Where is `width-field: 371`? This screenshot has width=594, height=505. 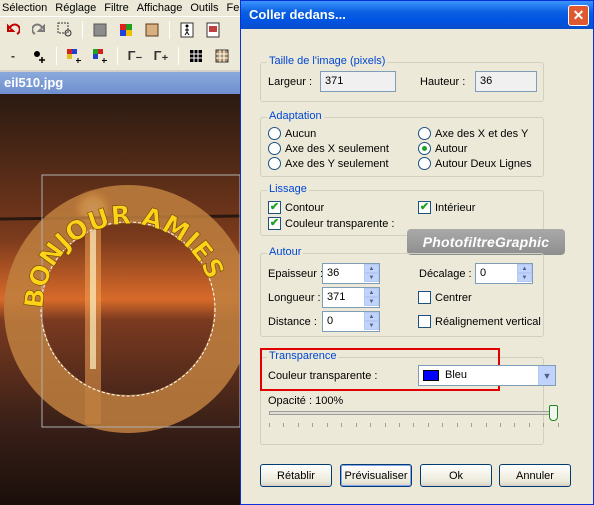
width-field: 371 is located at coordinates (358, 81).